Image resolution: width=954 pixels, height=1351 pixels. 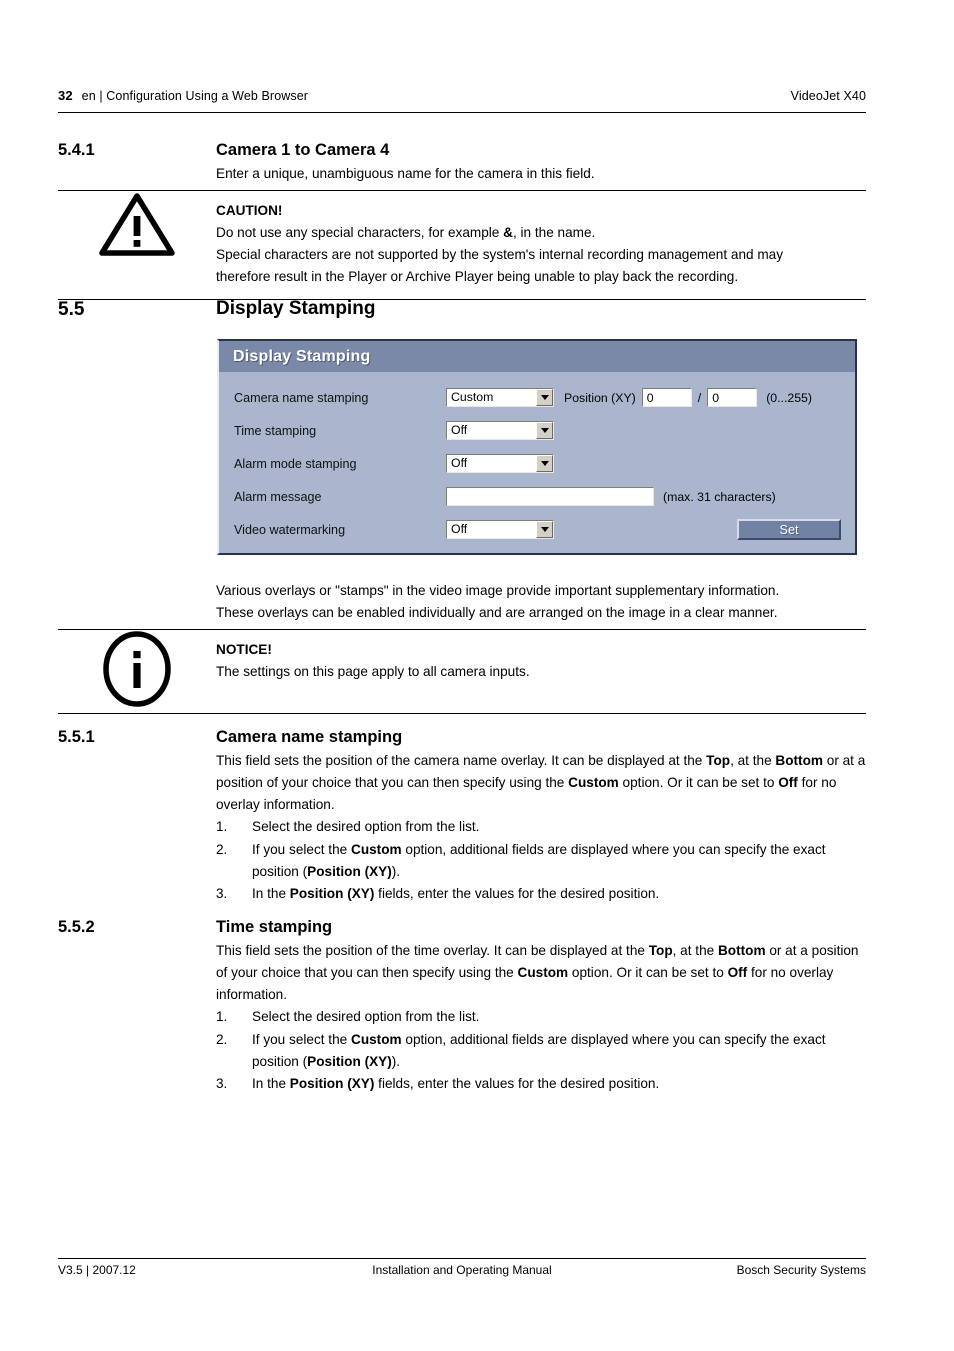 I want to click on select-video-watermarking-value: Off, so click(x=459, y=529).